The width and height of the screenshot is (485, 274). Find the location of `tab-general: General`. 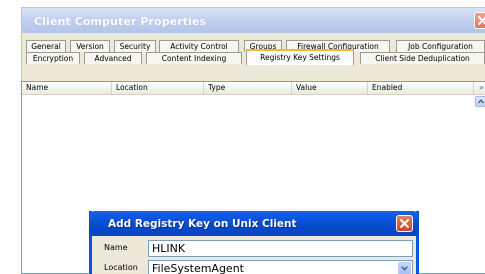

tab-general: General is located at coordinates (46, 46).